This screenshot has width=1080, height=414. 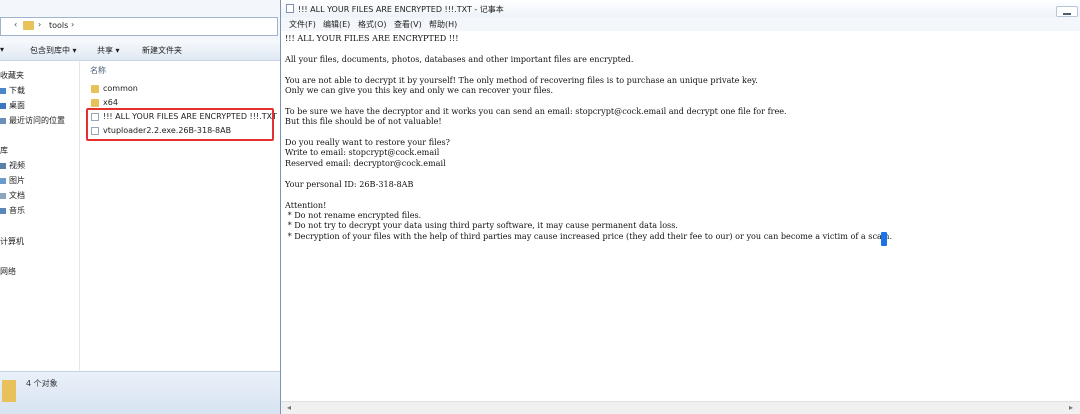 I want to click on include-in-library-button: 包含到库中 ▾, so click(x=53, y=50).